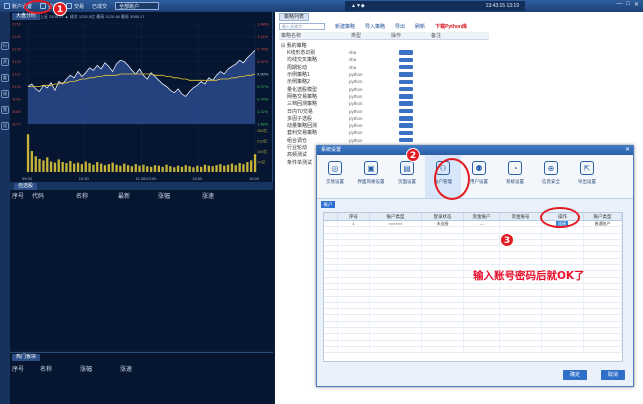 This screenshot has width=643, height=404. What do you see at coordinates (5, 126) in the screenshot?
I see `rail-item-settings: 设` at bounding box center [5, 126].